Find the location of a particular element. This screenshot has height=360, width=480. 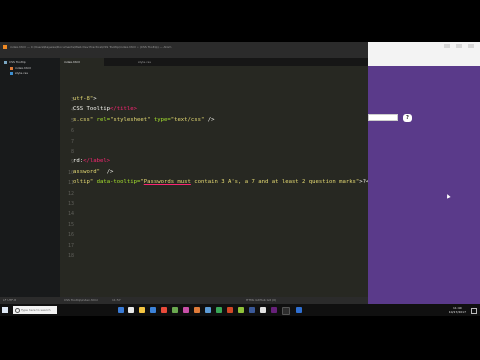

code-line: assword" /> is located at coordinates (93, 172).